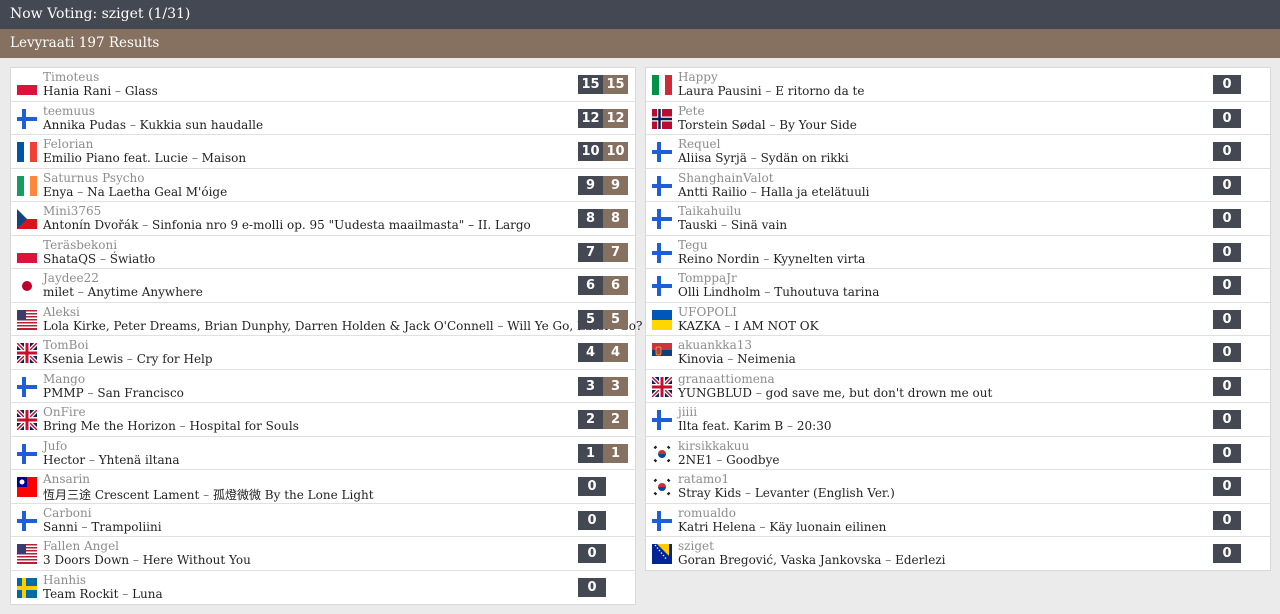 The height and width of the screenshot is (614, 1280). I want to click on song-artist: Hector, so click(64, 459).